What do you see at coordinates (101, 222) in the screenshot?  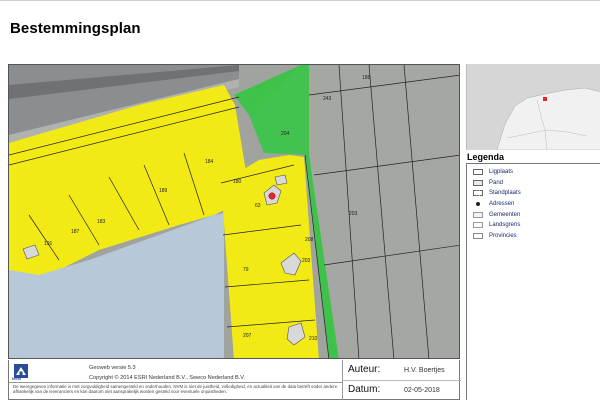 I see `parcel-label: 183` at bounding box center [101, 222].